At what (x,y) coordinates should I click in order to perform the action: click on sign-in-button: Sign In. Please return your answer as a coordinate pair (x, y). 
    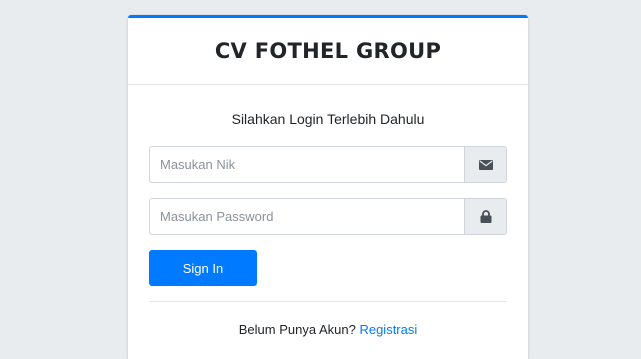
    Looking at the image, I should click on (203, 268).